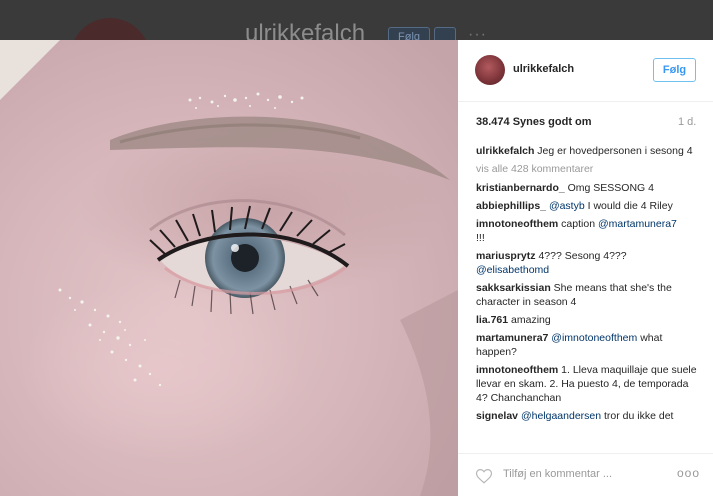 The image size is (713, 496). Describe the element at coordinates (615, 151) in the screenshot. I see `caption-text: Jeg er hovedpersonen i sesong 4` at that location.